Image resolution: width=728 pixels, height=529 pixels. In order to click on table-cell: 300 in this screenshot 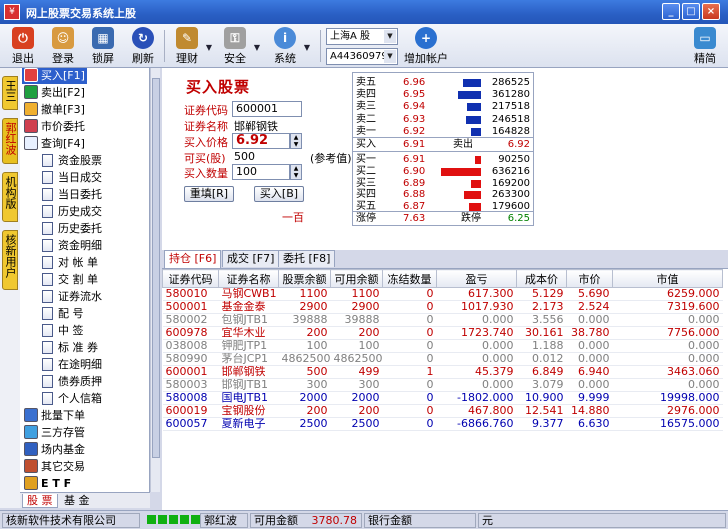, I will do `click(356, 385)`.